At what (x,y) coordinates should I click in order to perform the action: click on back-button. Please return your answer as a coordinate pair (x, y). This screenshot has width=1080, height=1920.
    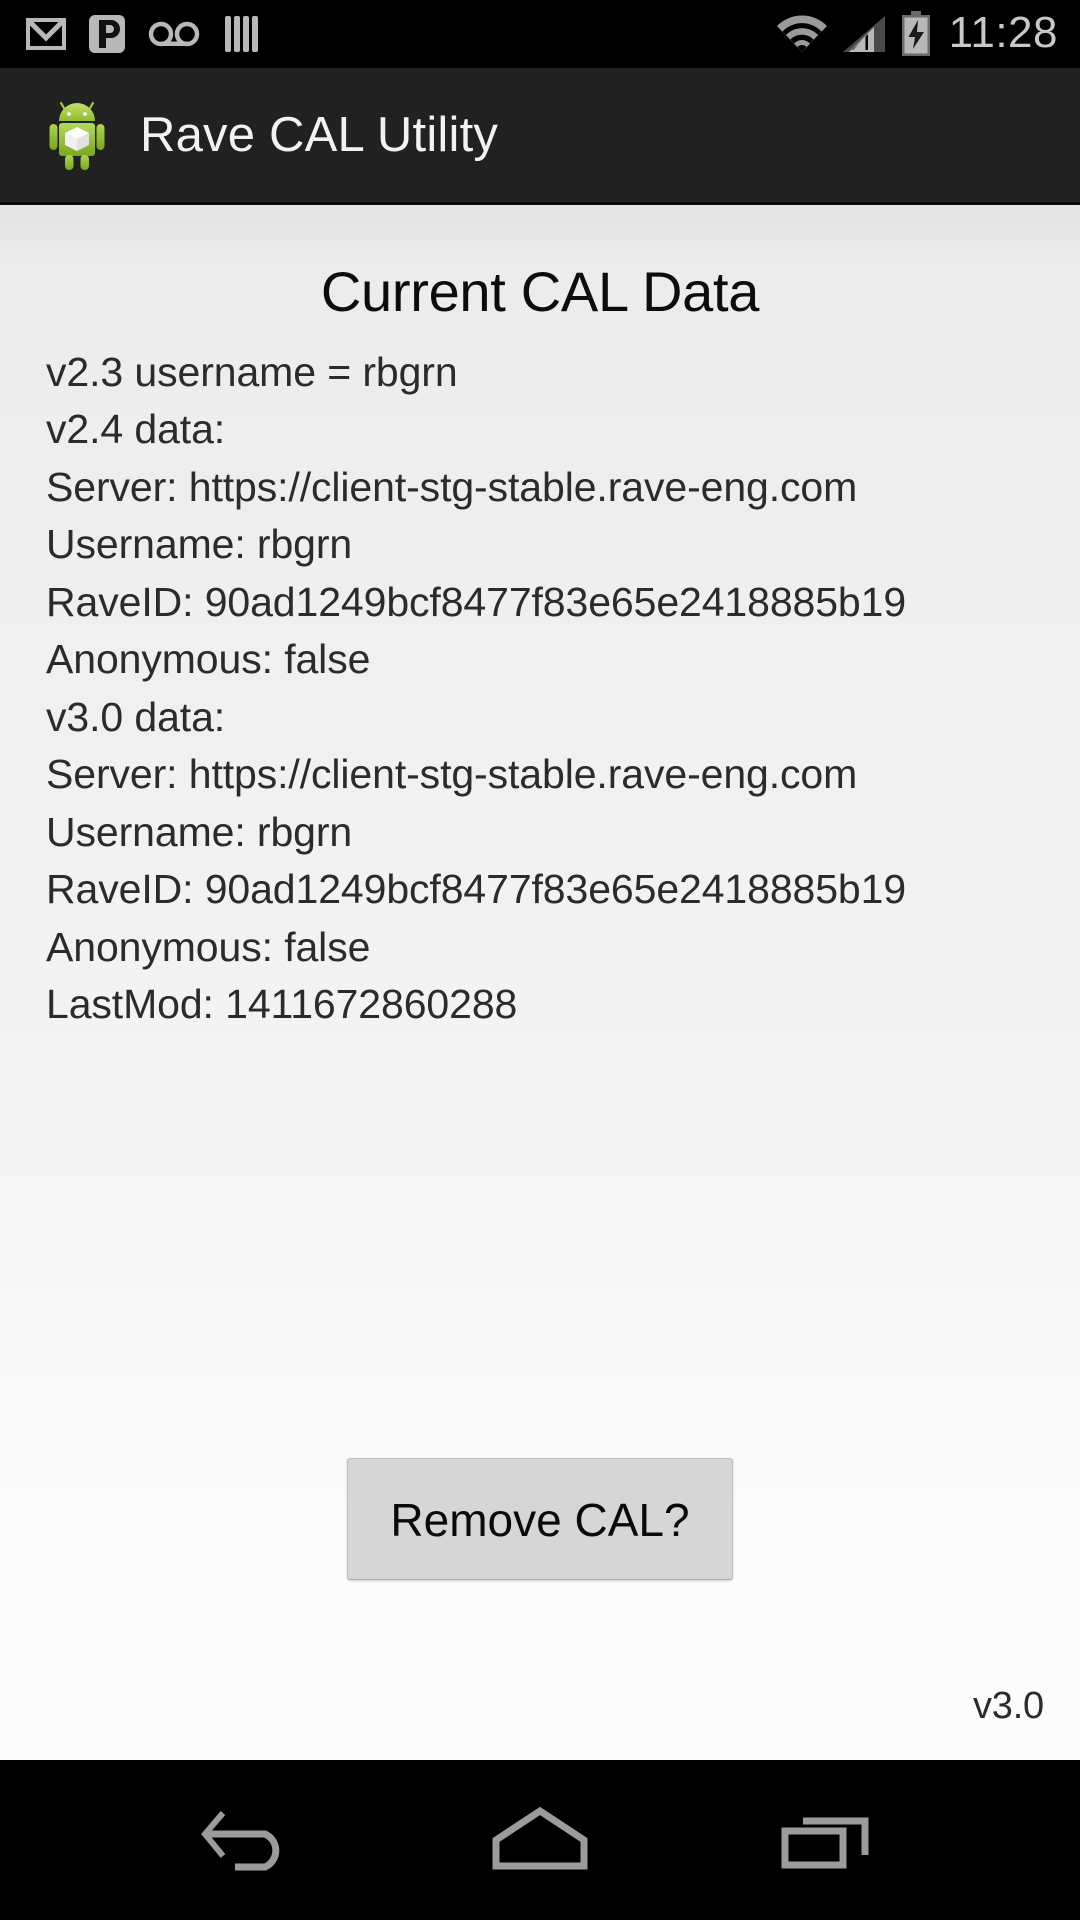
    Looking at the image, I should click on (253, 1840).